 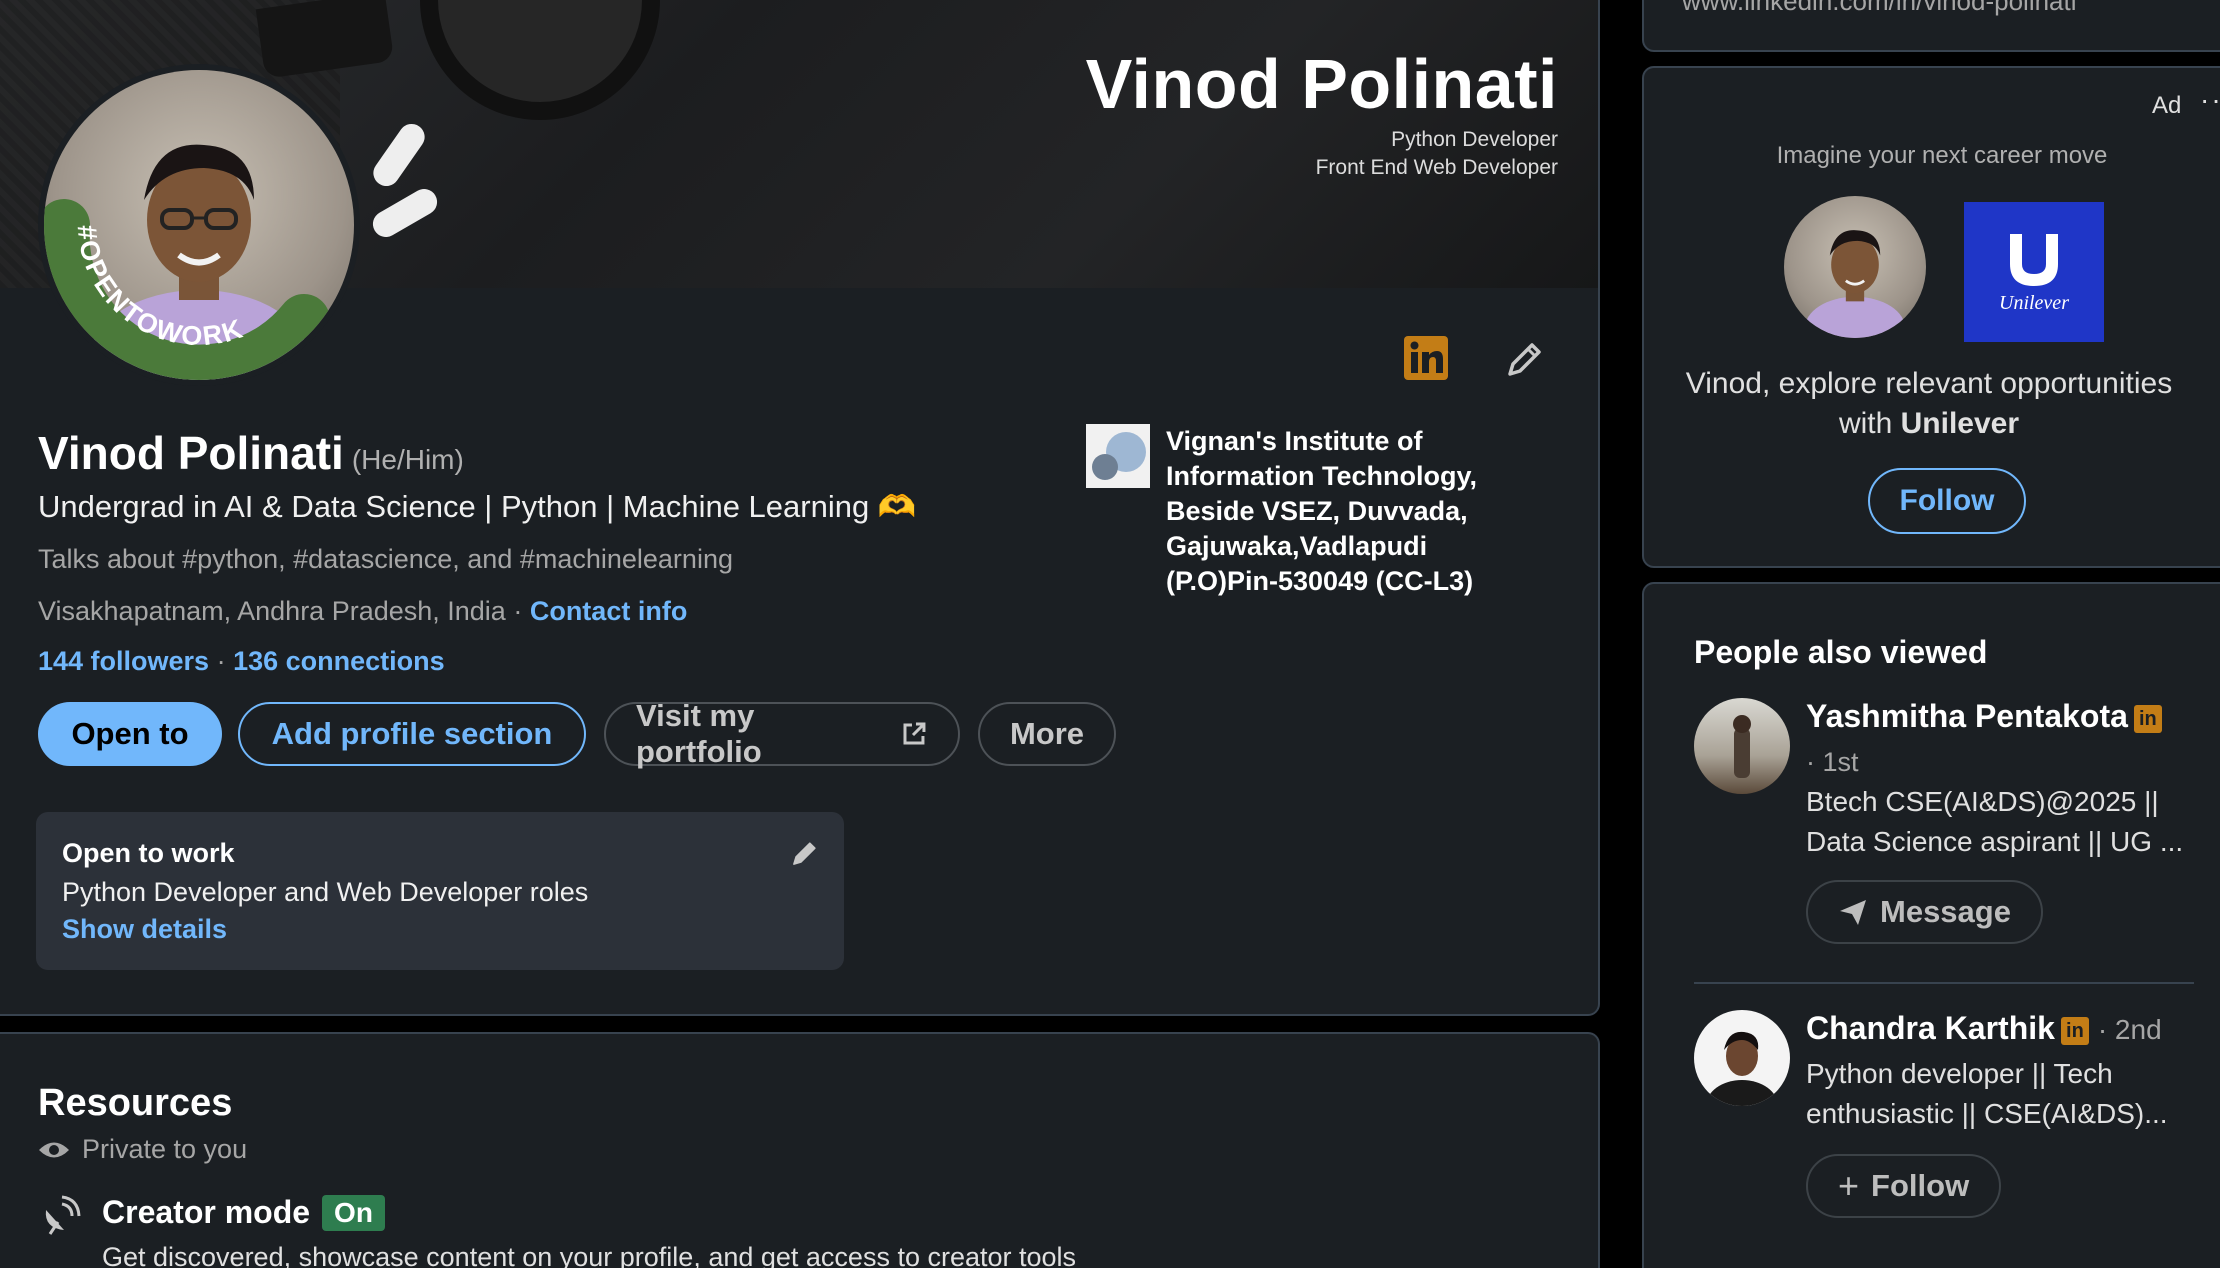 I want to click on follow-button-label: Follow, so click(x=1920, y=1185).